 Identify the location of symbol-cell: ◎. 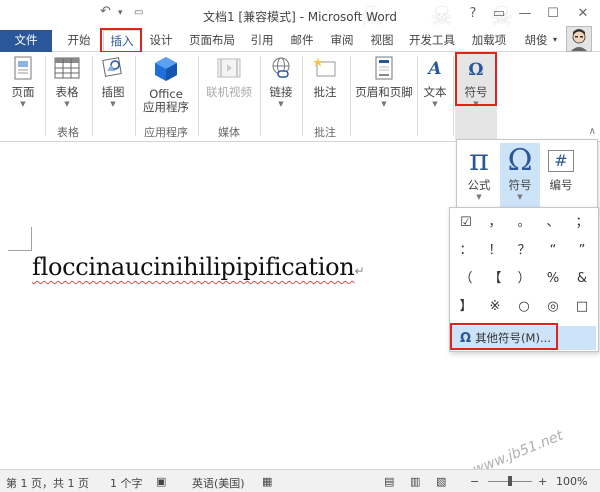
(553, 307).